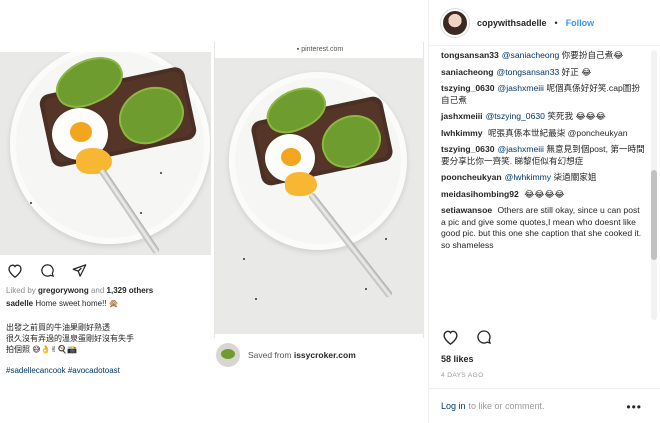 The height and width of the screenshot is (423, 660). I want to click on follow-button: Follow, so click(580, 23).